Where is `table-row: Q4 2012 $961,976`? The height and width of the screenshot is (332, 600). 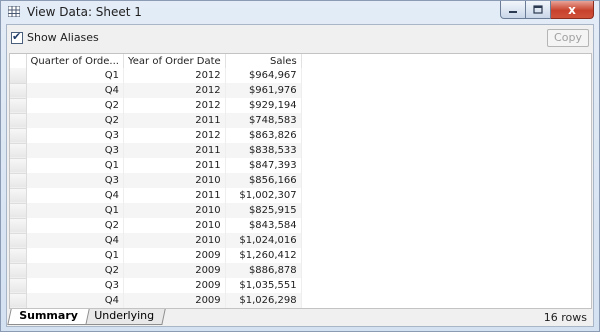 table-row: Q4 2012 $961,976 is located at coordinates (156, 91).